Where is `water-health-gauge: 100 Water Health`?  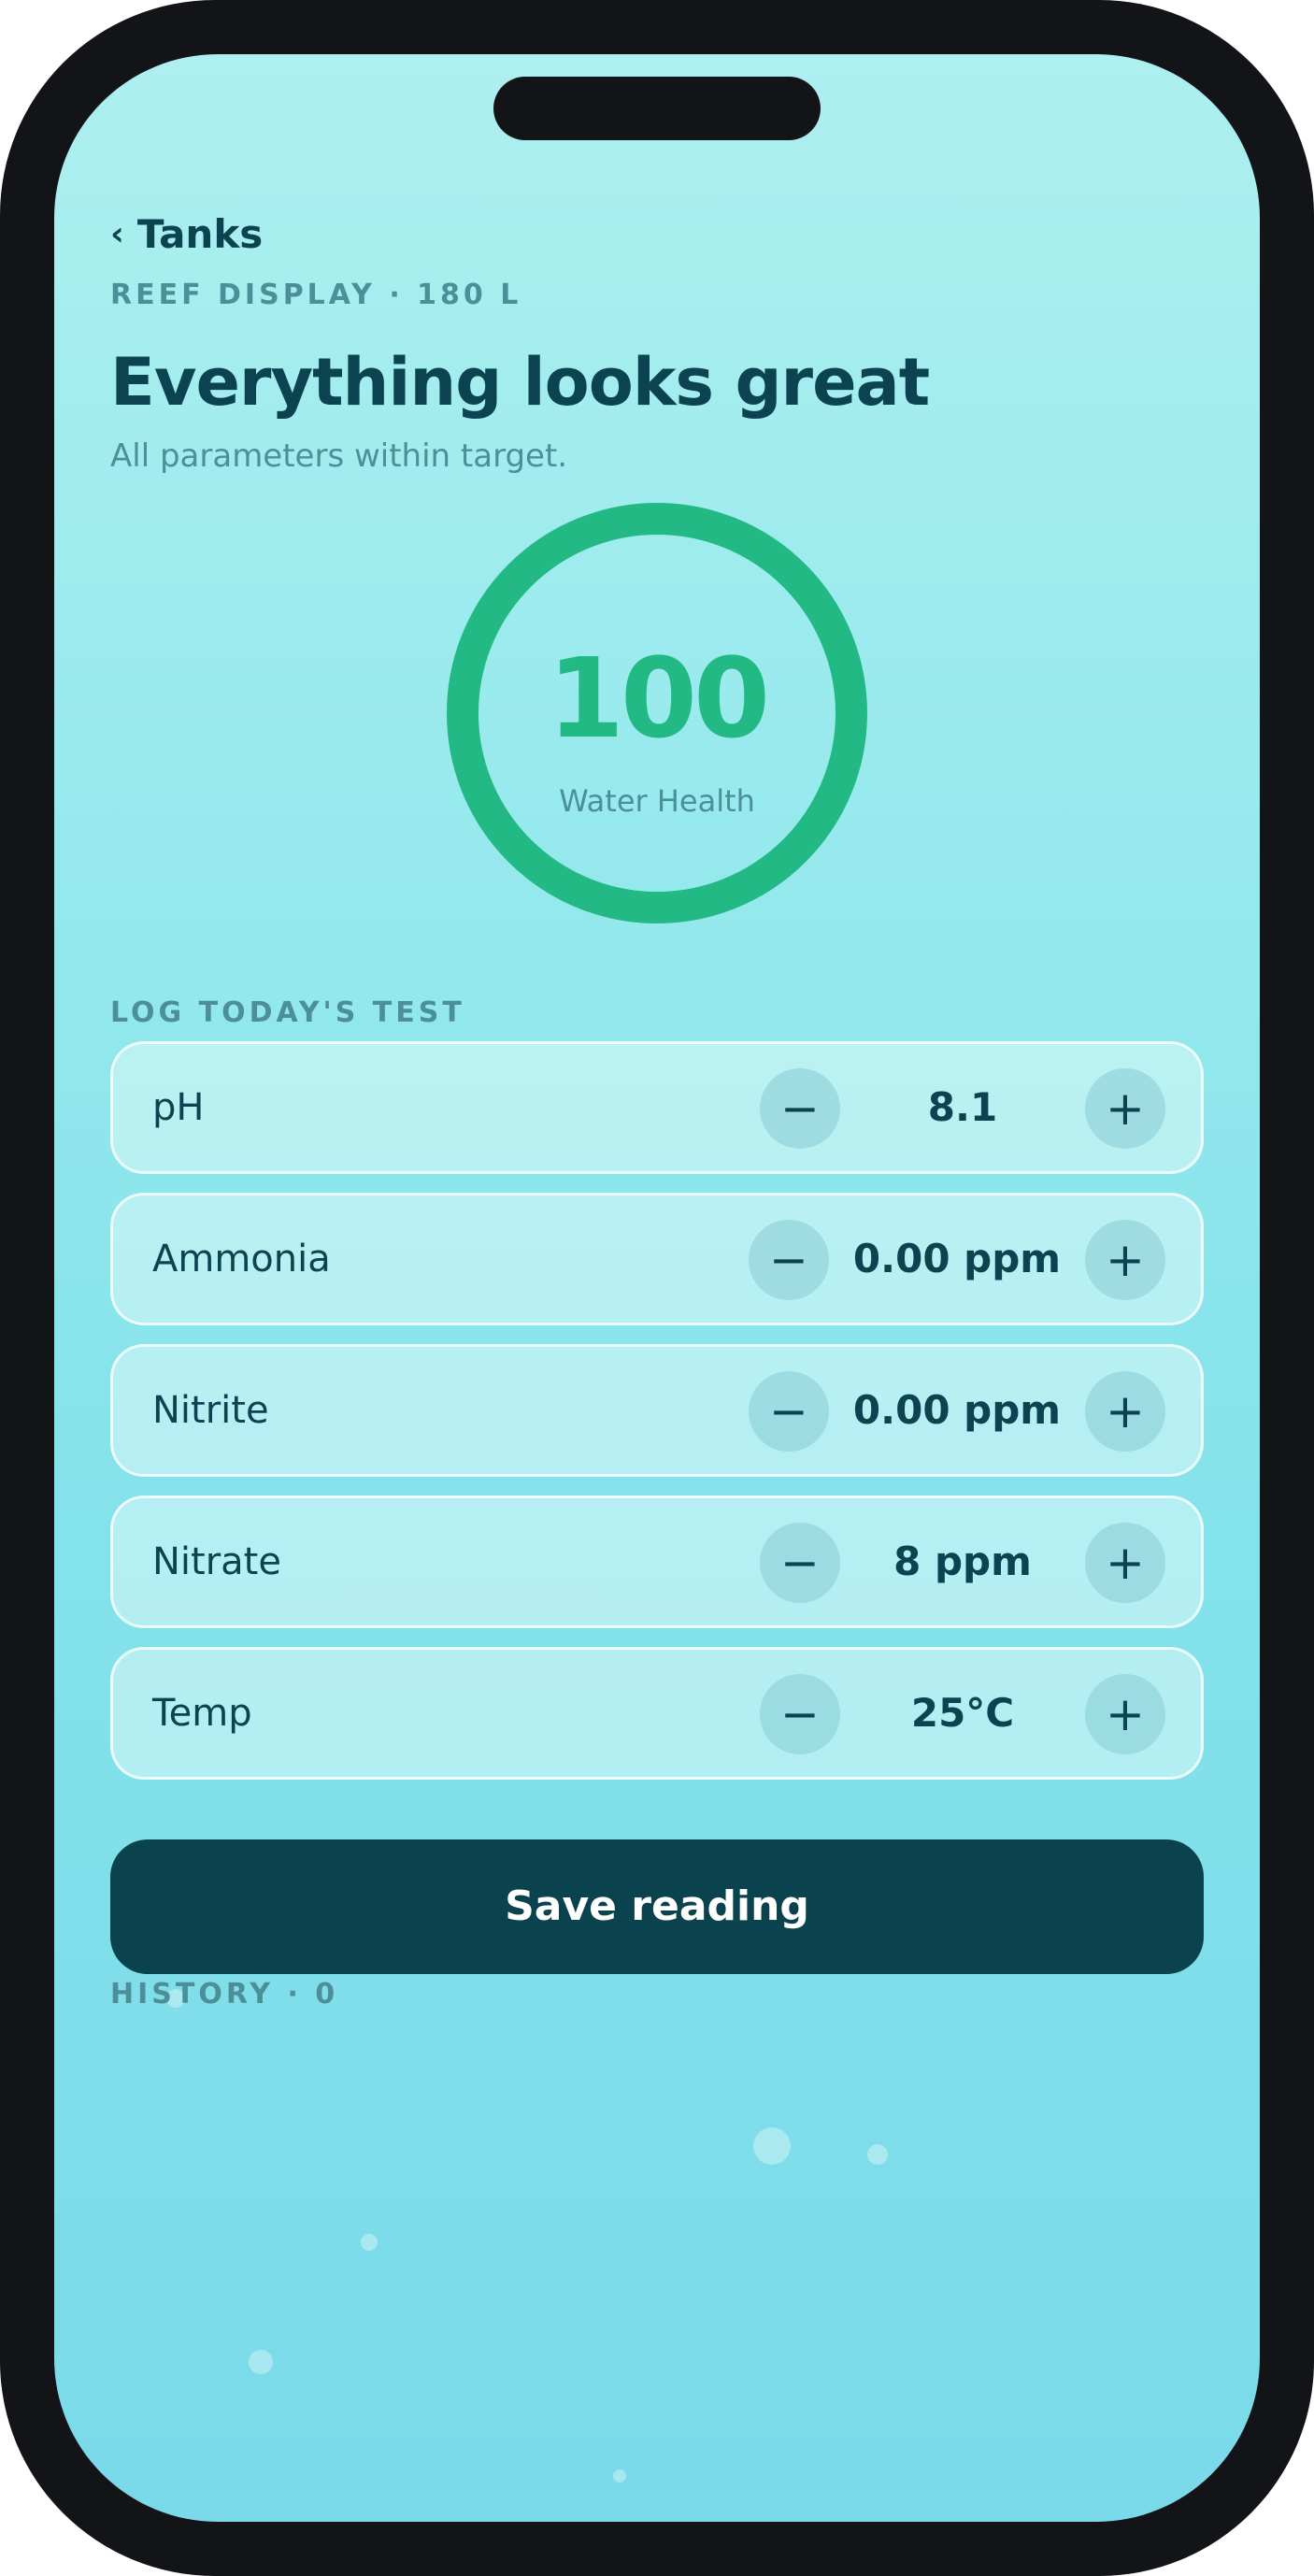 water-health-gauge: 100 Water Health is located at coordinates (657, 713).